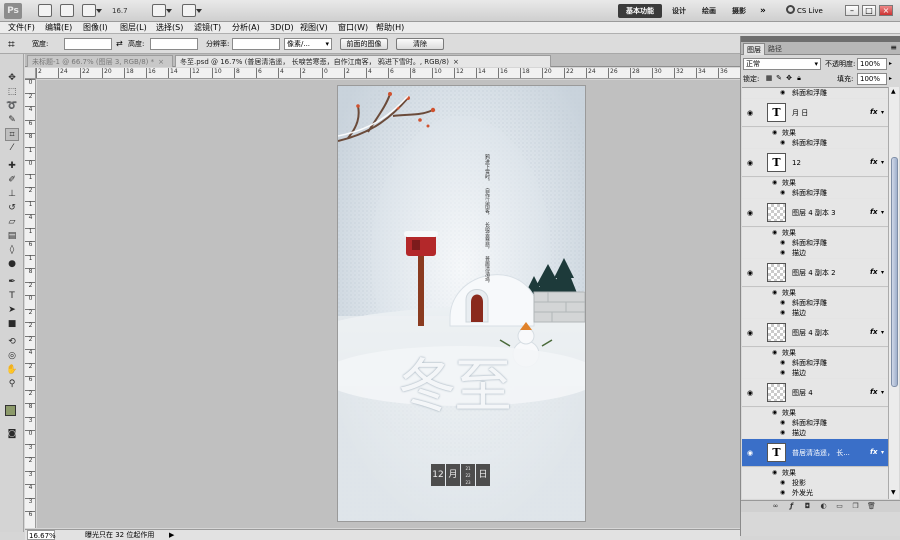  Describe the element at coordinates (829, 163) in the screenshot. I see `layer-name: 12` at that location.